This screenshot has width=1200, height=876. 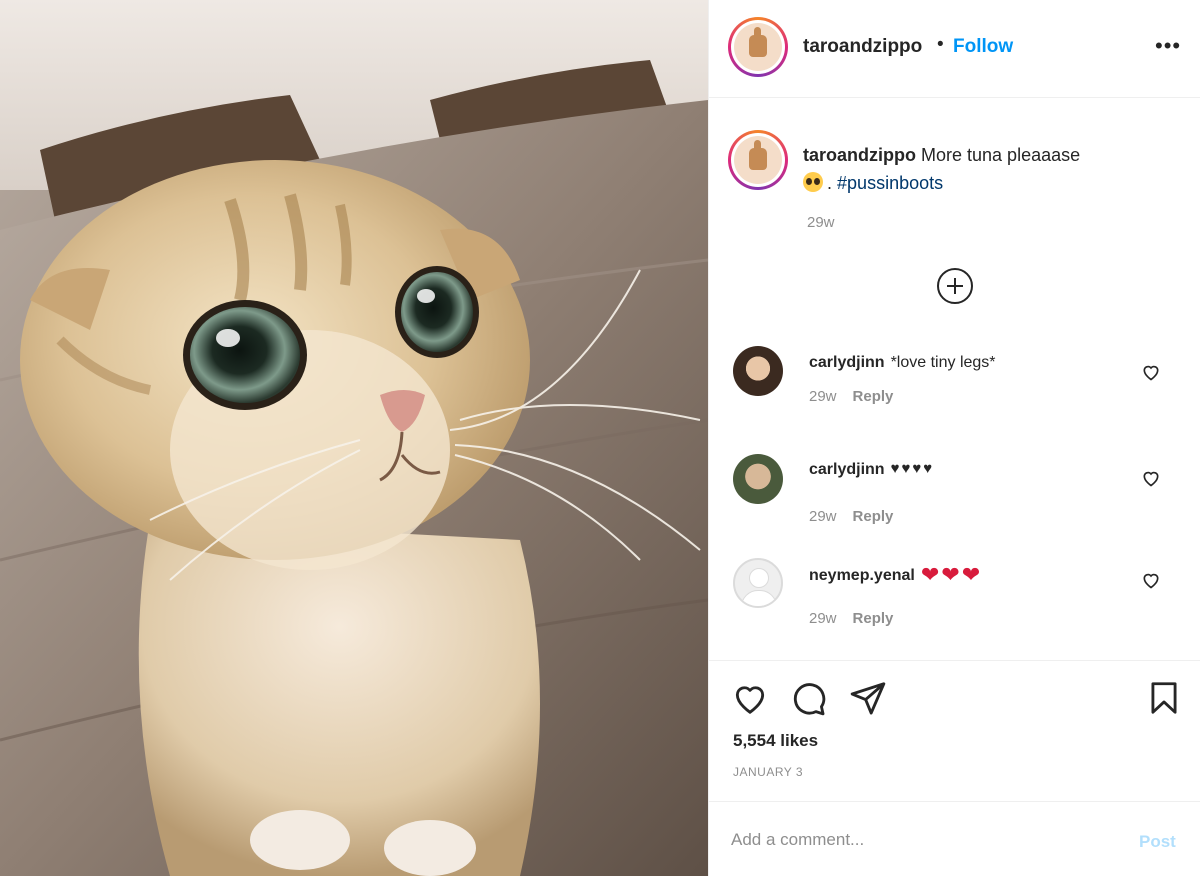 I want to click on share-send-icon, so click(x=868, y=698).